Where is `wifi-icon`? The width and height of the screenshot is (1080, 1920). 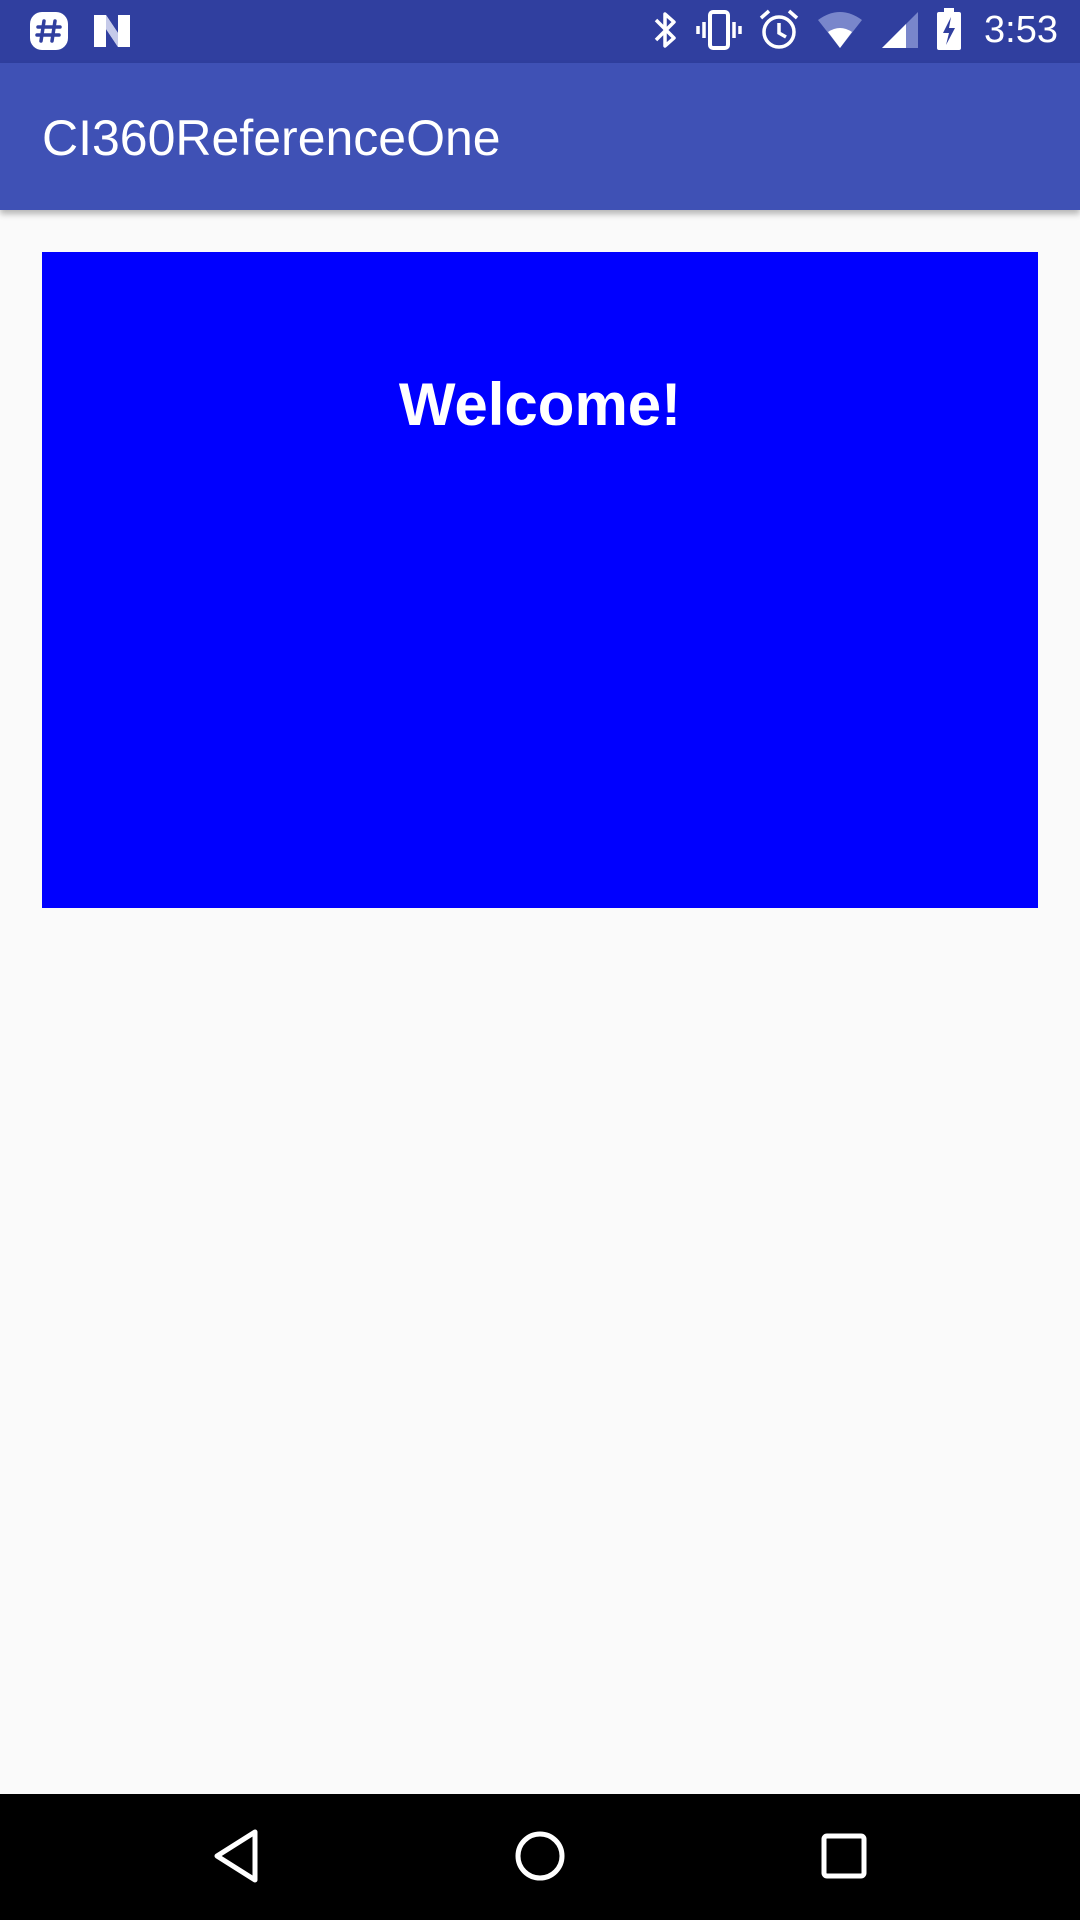
wifi-icon is located at coordinates (840, 30).